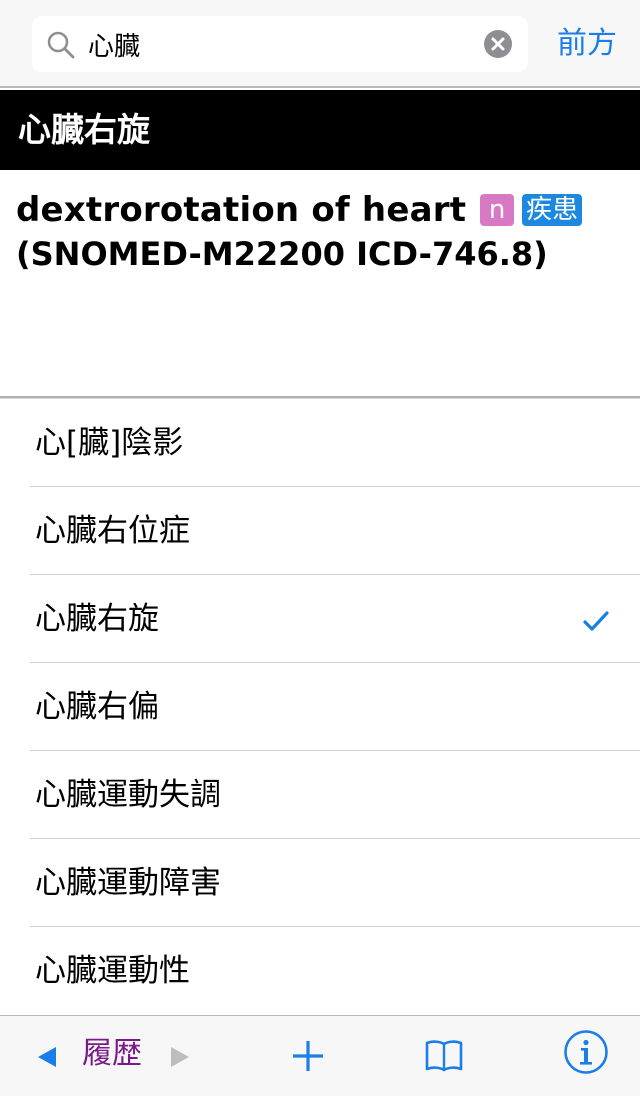  Describe the element at coordinates (320, 443) in the screenshot. I see `list-item: 心[臓]陰影` at that location.